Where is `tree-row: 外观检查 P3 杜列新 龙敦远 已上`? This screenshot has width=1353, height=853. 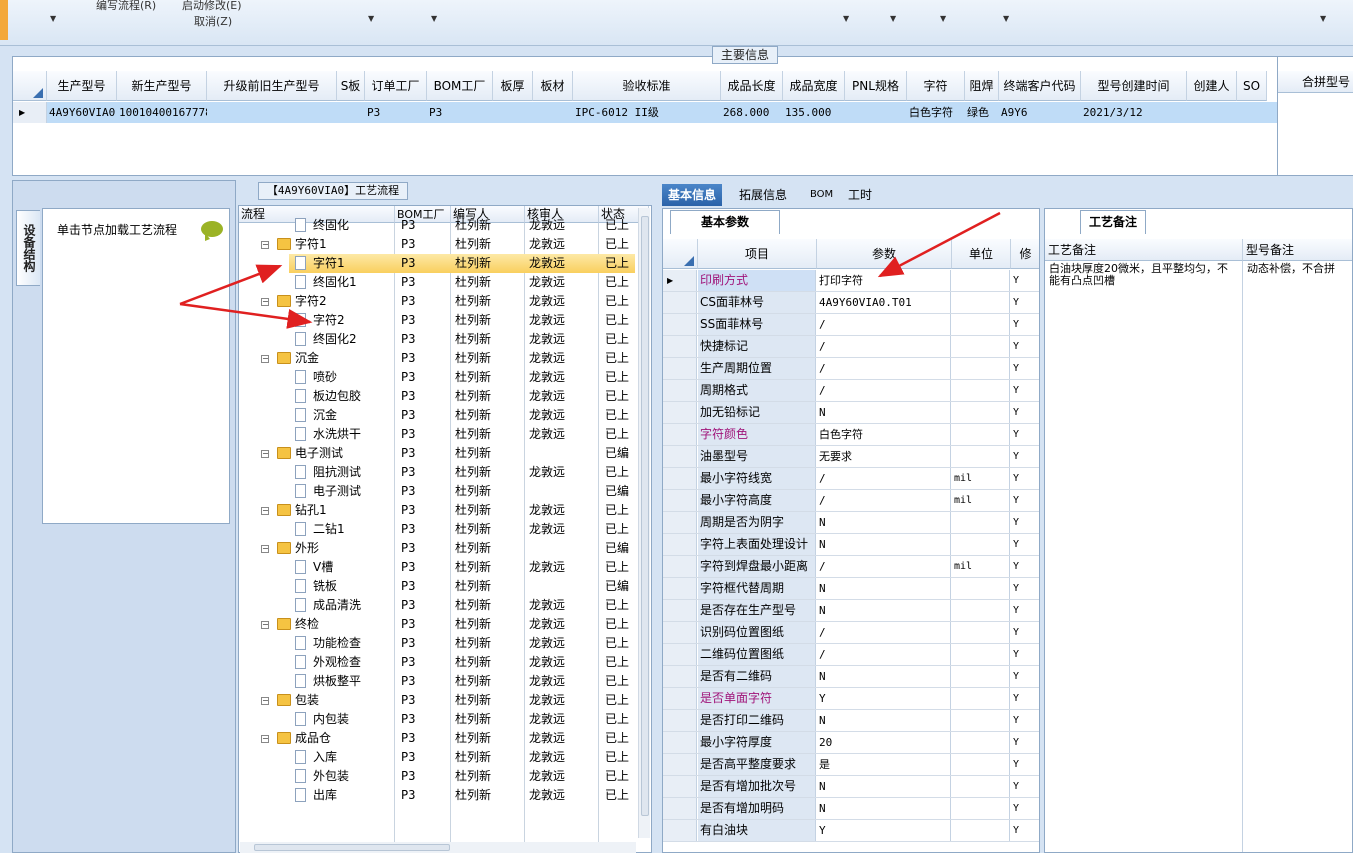 tree-row: 外观检查 P3 杜列新 龙敦远 已上 is located at coordinates (439, 662).